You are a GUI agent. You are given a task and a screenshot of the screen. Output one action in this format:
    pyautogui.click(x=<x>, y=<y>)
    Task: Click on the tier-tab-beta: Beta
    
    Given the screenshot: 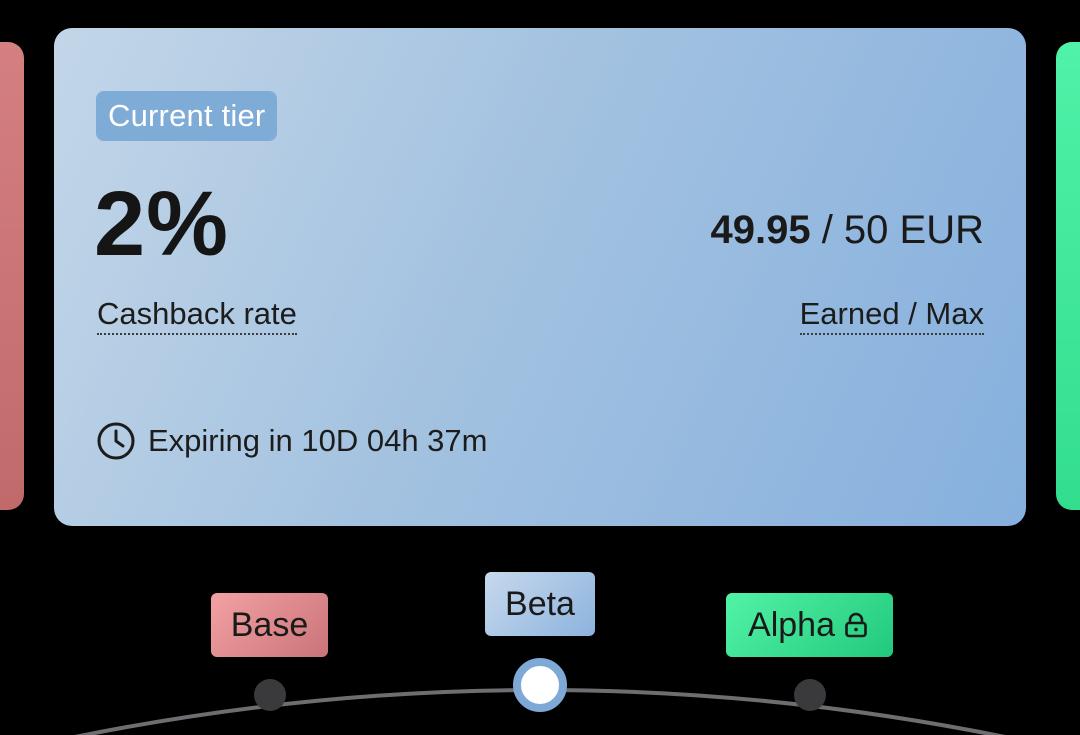 What is the action you would take?
    pyautogui.click(x=540, y=604)
    